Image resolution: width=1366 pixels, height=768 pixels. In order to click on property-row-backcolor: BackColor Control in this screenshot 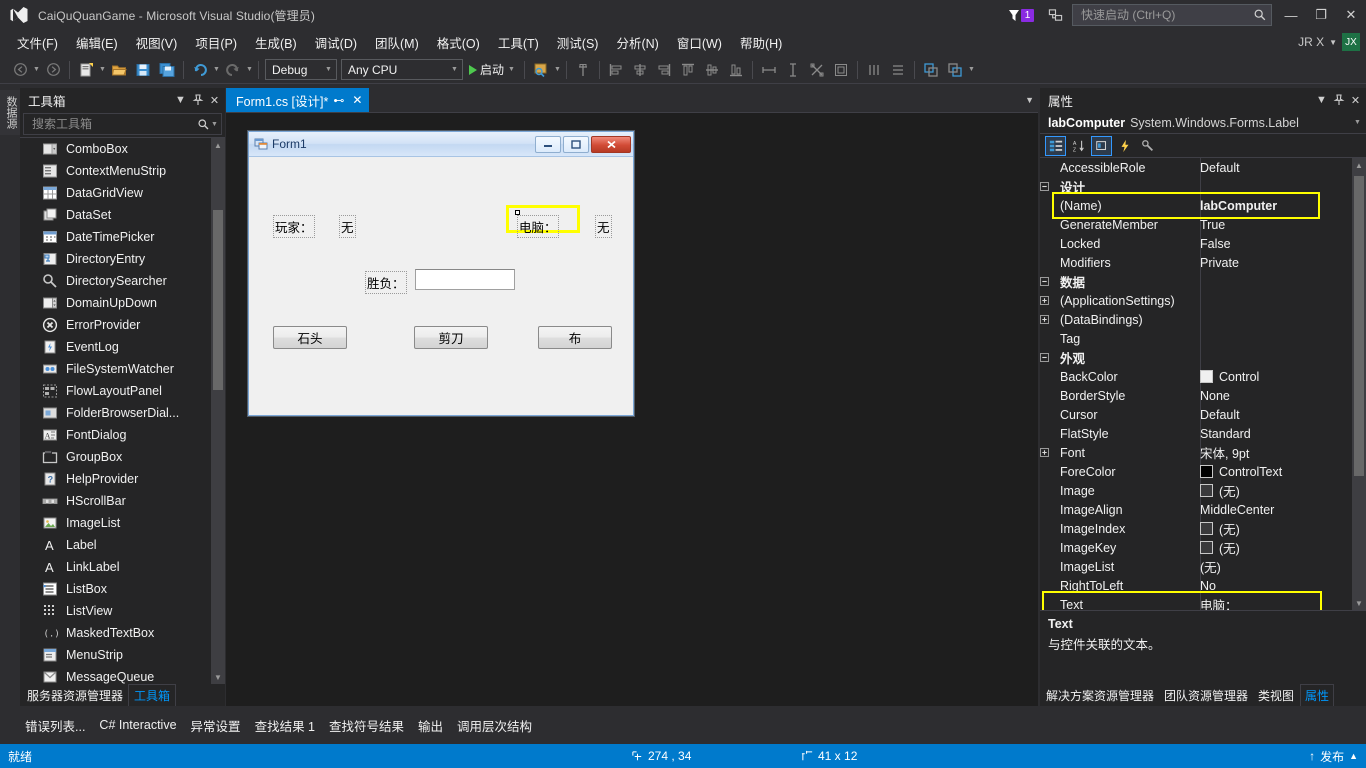, I will do `click(1203, 376)`.